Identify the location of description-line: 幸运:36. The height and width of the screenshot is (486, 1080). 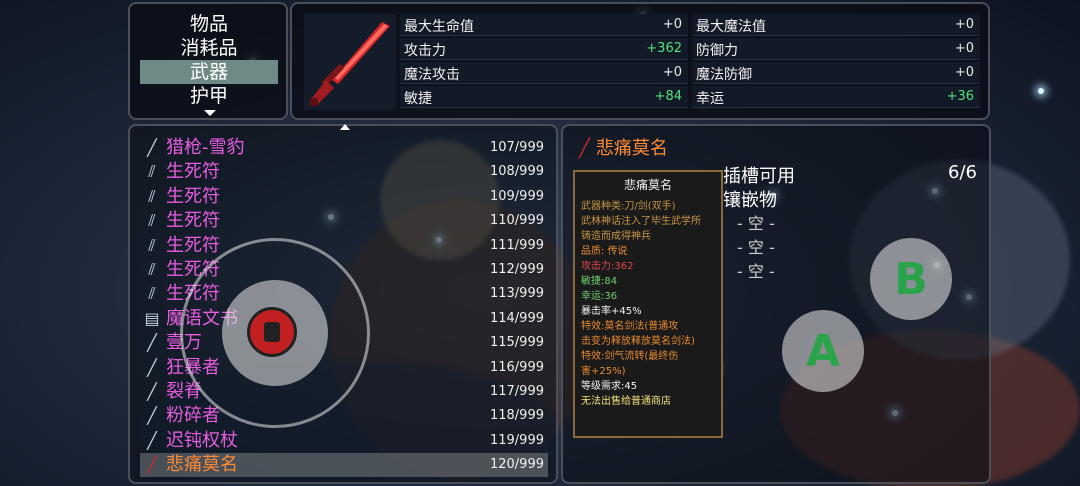
(599, 296).